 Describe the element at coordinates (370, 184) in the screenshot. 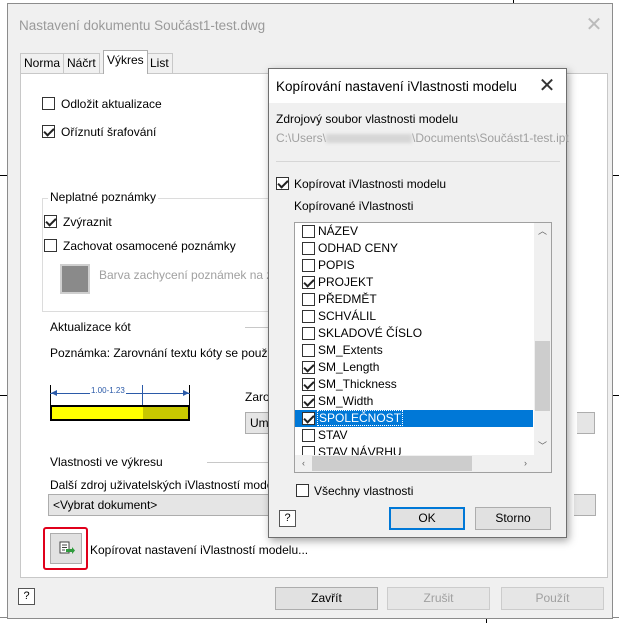

I see `copy-props-label: Kopírovat iVlastnosti modelu` at that location.